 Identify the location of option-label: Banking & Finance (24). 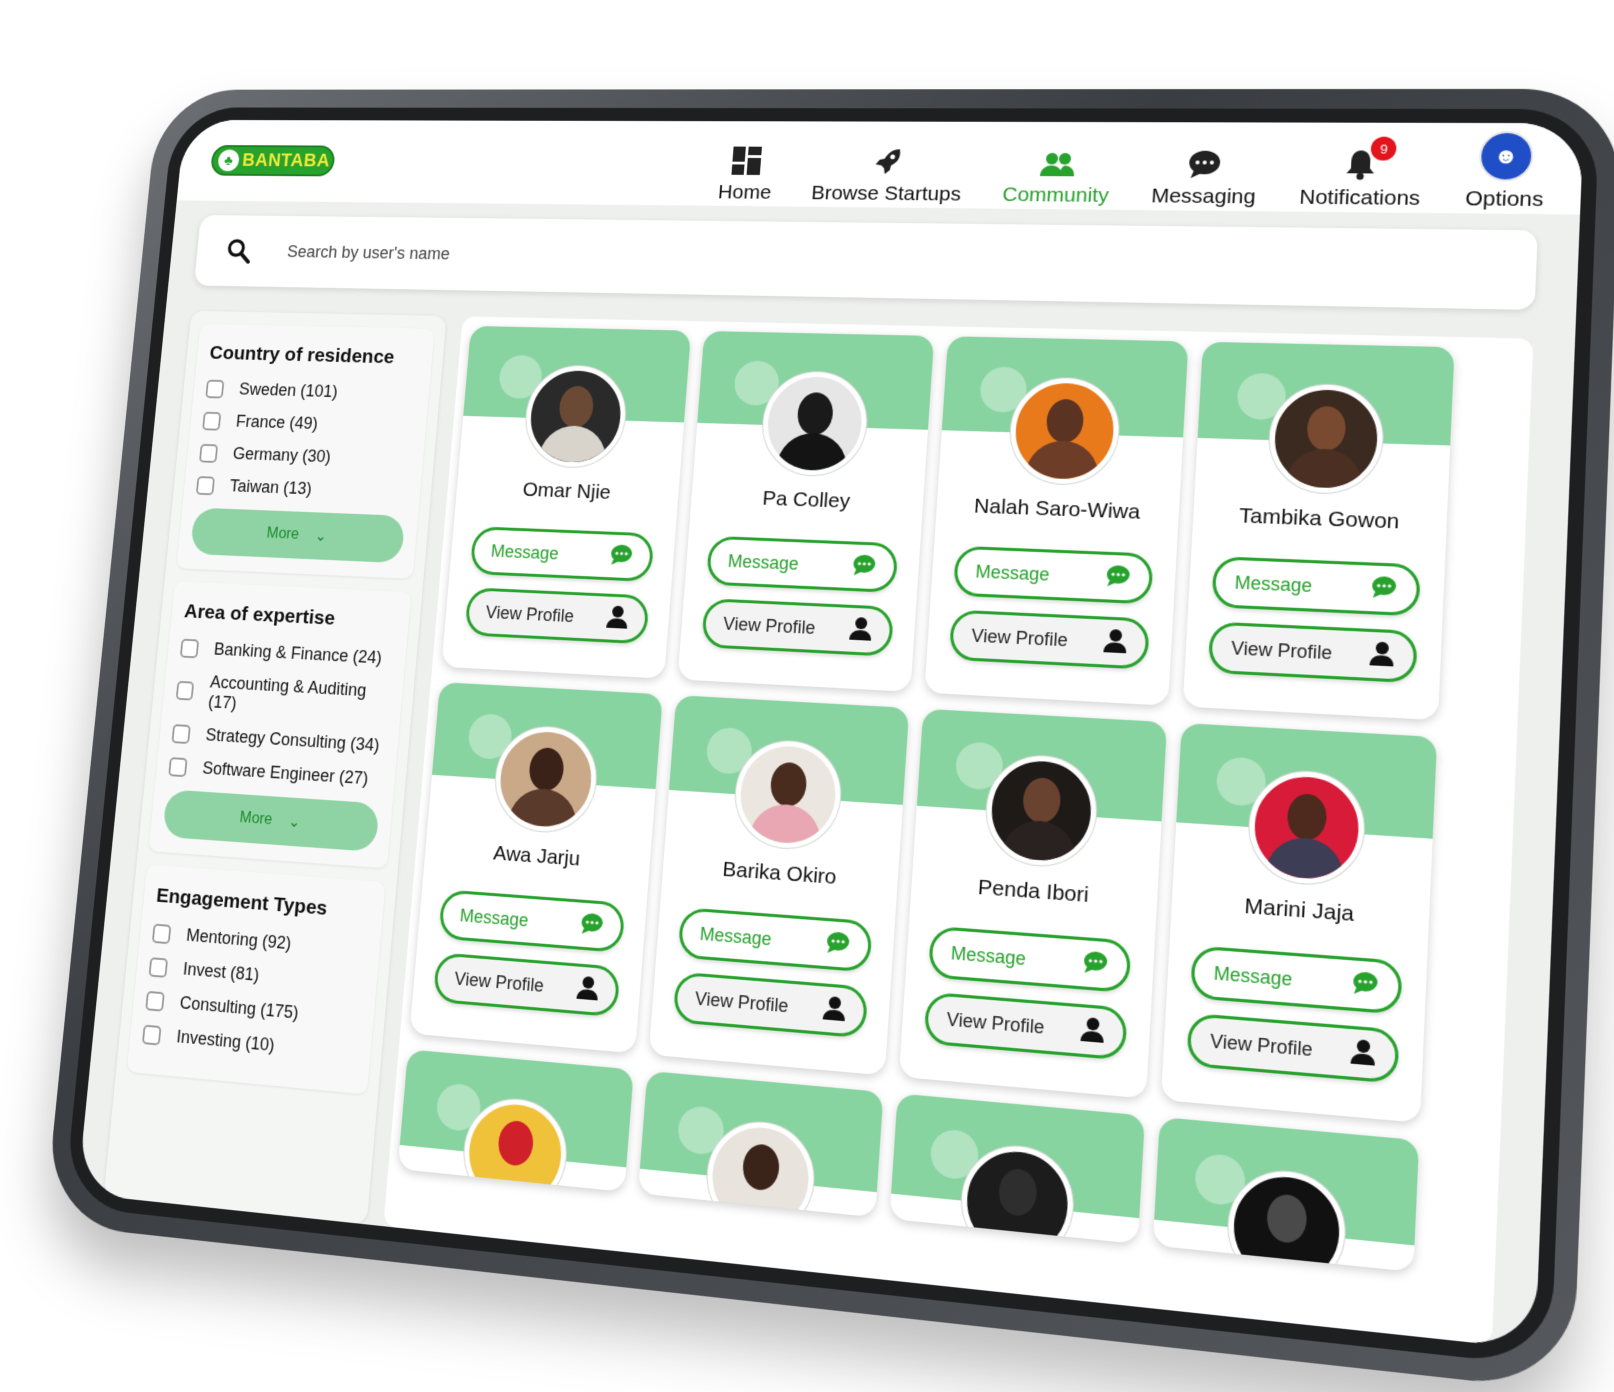
(298, 653).